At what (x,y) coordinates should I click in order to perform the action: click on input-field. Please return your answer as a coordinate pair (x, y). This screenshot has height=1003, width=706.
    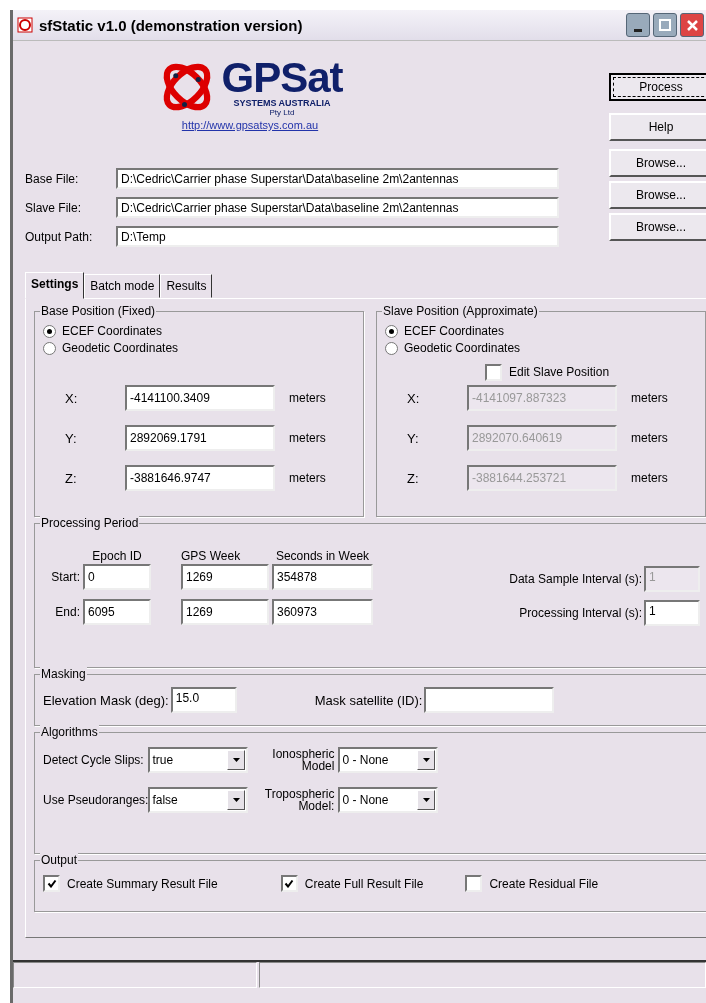
    Looking at the image, I should click on (489, 700).